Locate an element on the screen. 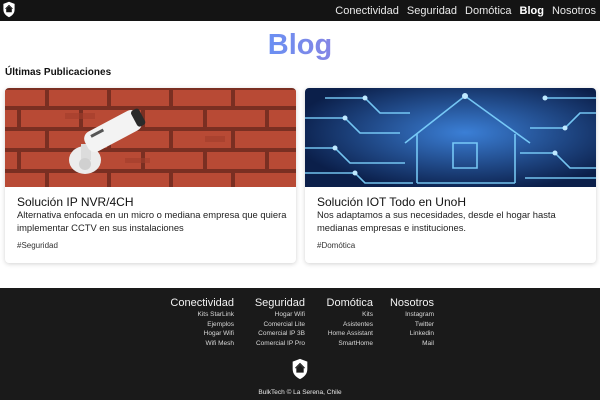 The height and width of the screenshot is (400, 600). footer-link: Twitter is located at coordinates (412, 325).